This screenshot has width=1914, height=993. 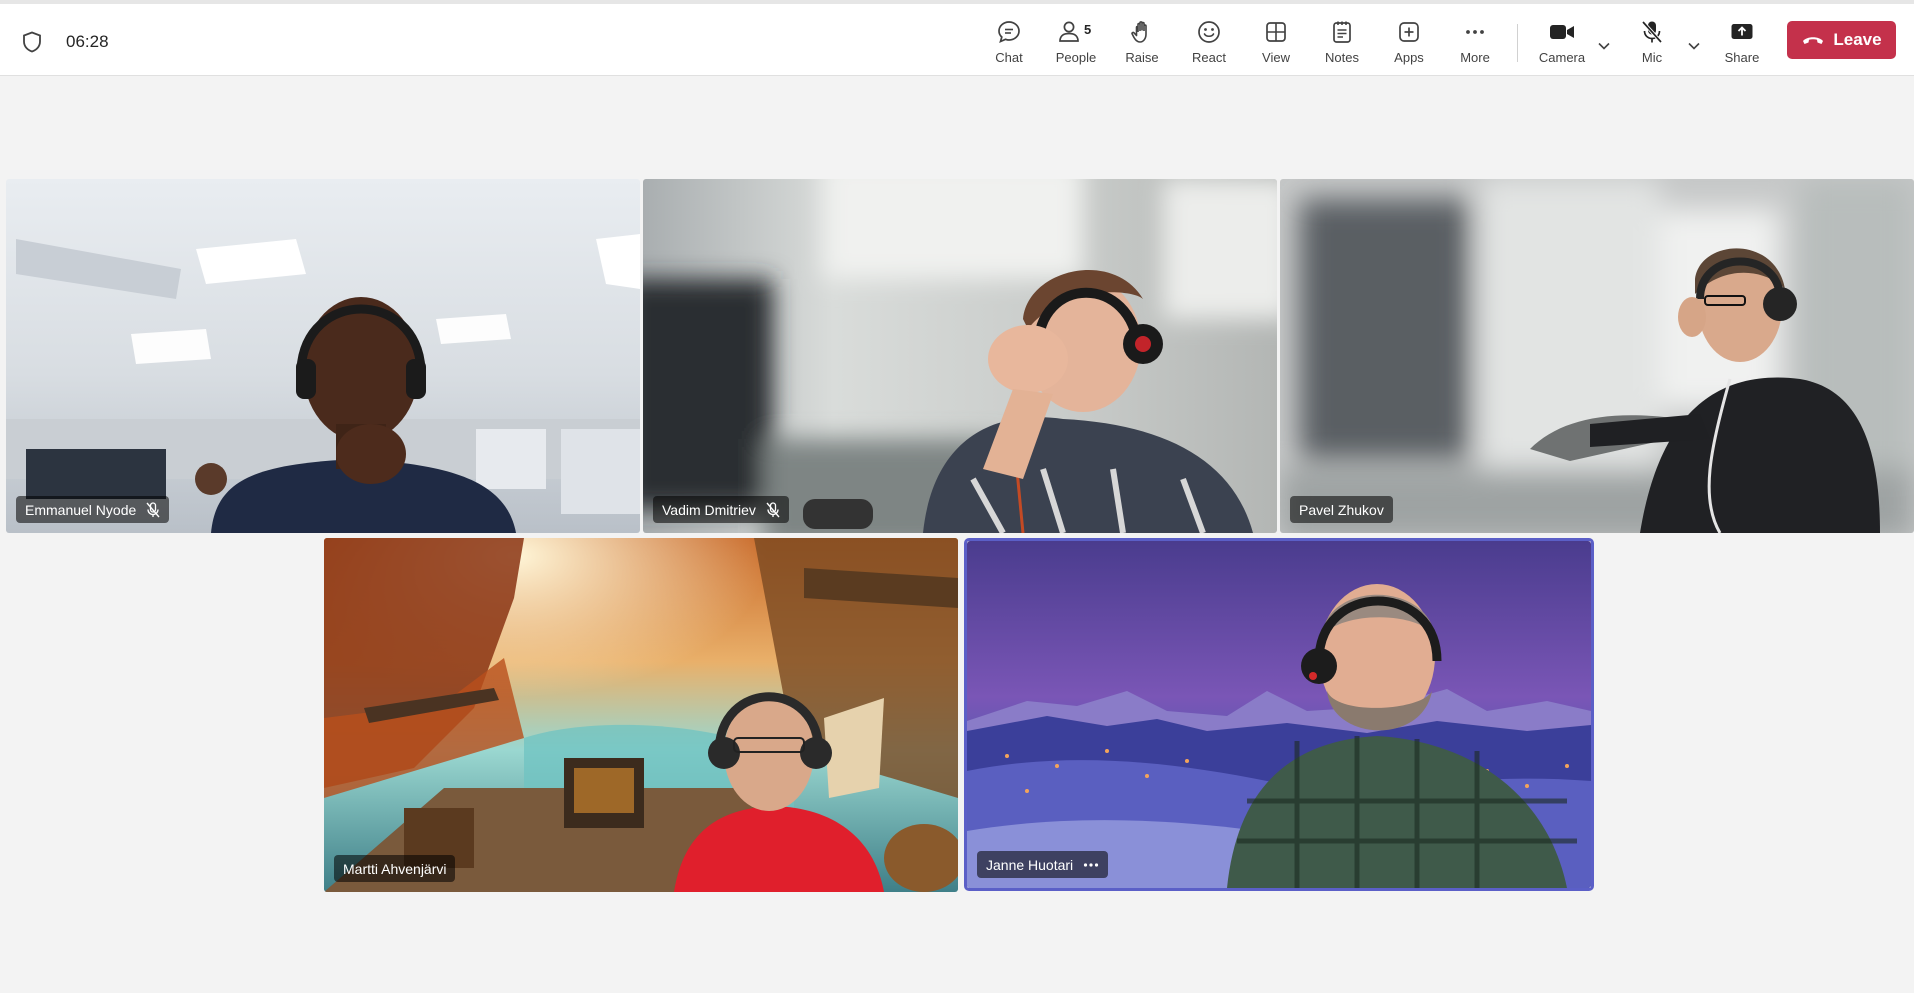 What do you see at coordinates (1409, 57) in the screenshot?
I see `apps-label: Apps` at bounding box center [1409, 57].